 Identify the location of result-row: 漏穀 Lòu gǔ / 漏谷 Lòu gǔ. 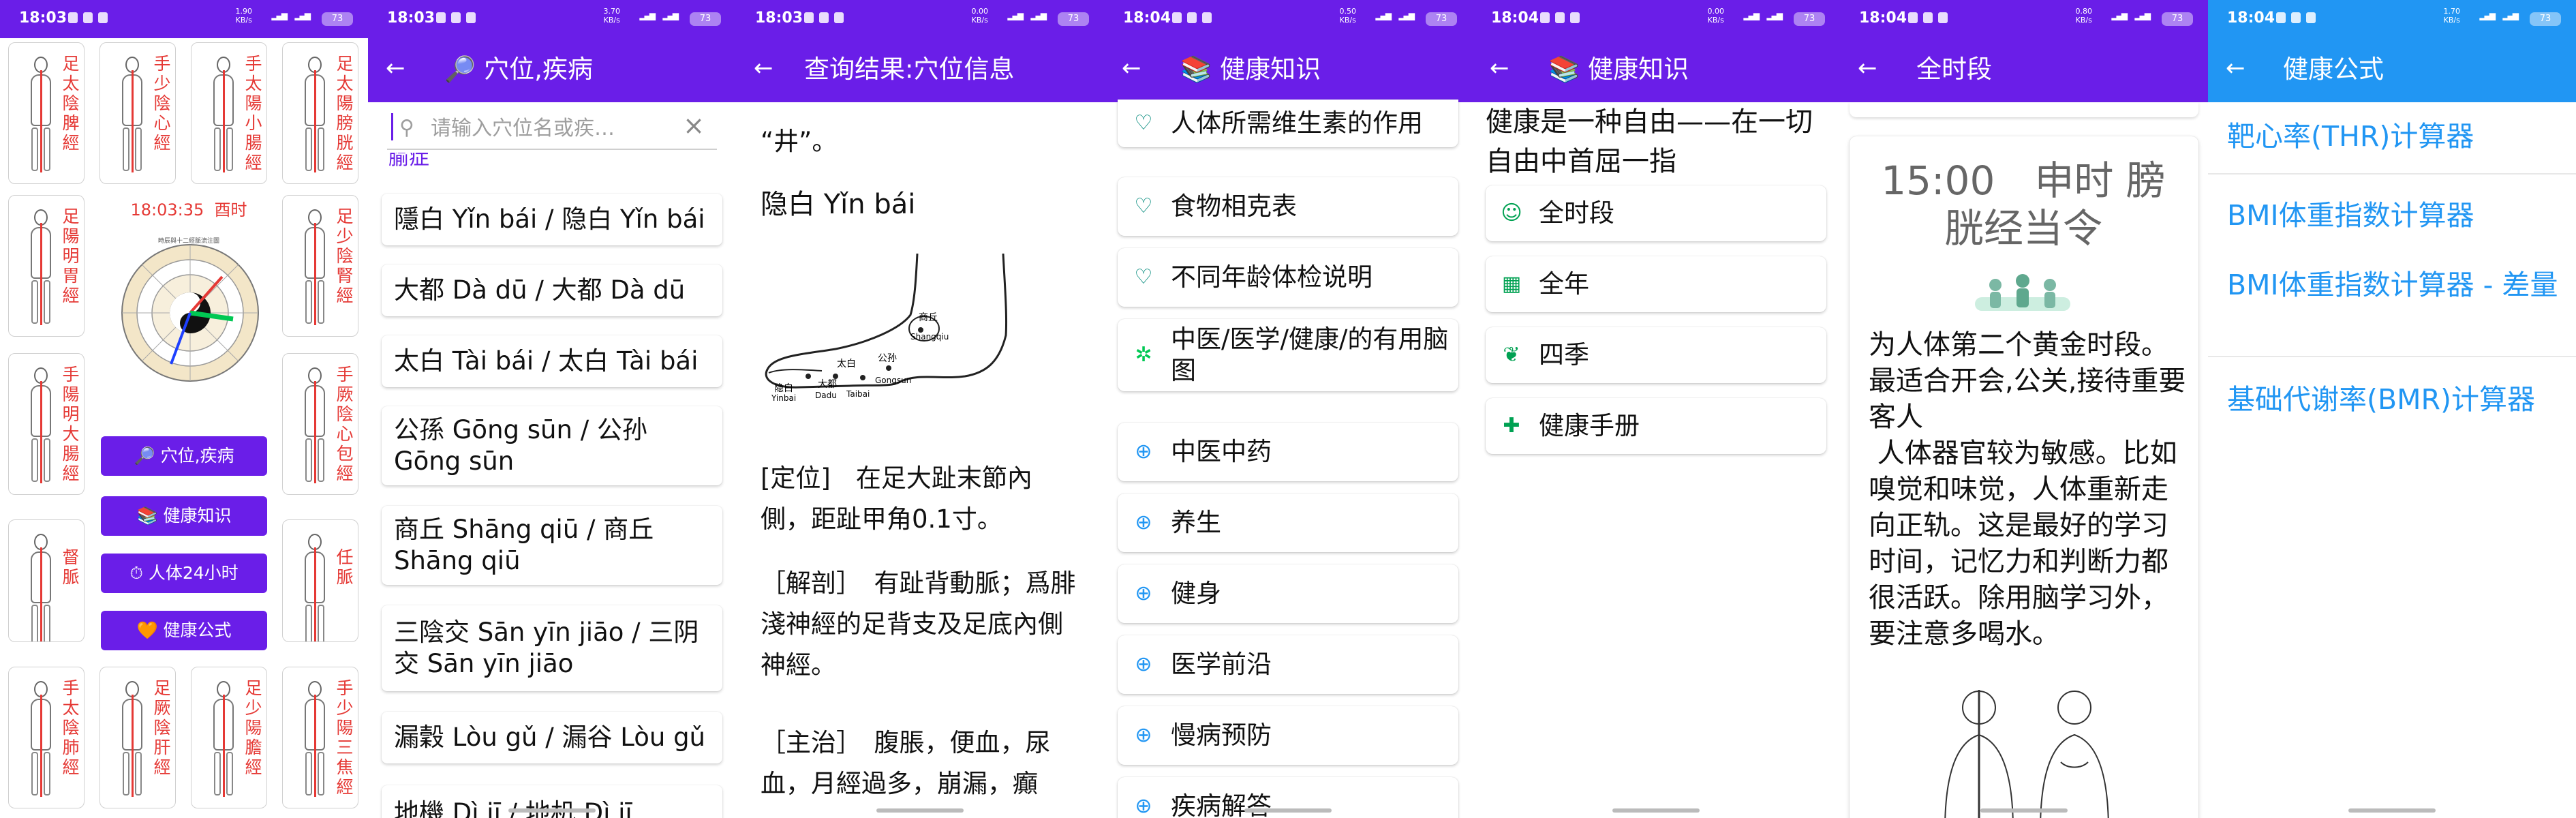
(552, 737).